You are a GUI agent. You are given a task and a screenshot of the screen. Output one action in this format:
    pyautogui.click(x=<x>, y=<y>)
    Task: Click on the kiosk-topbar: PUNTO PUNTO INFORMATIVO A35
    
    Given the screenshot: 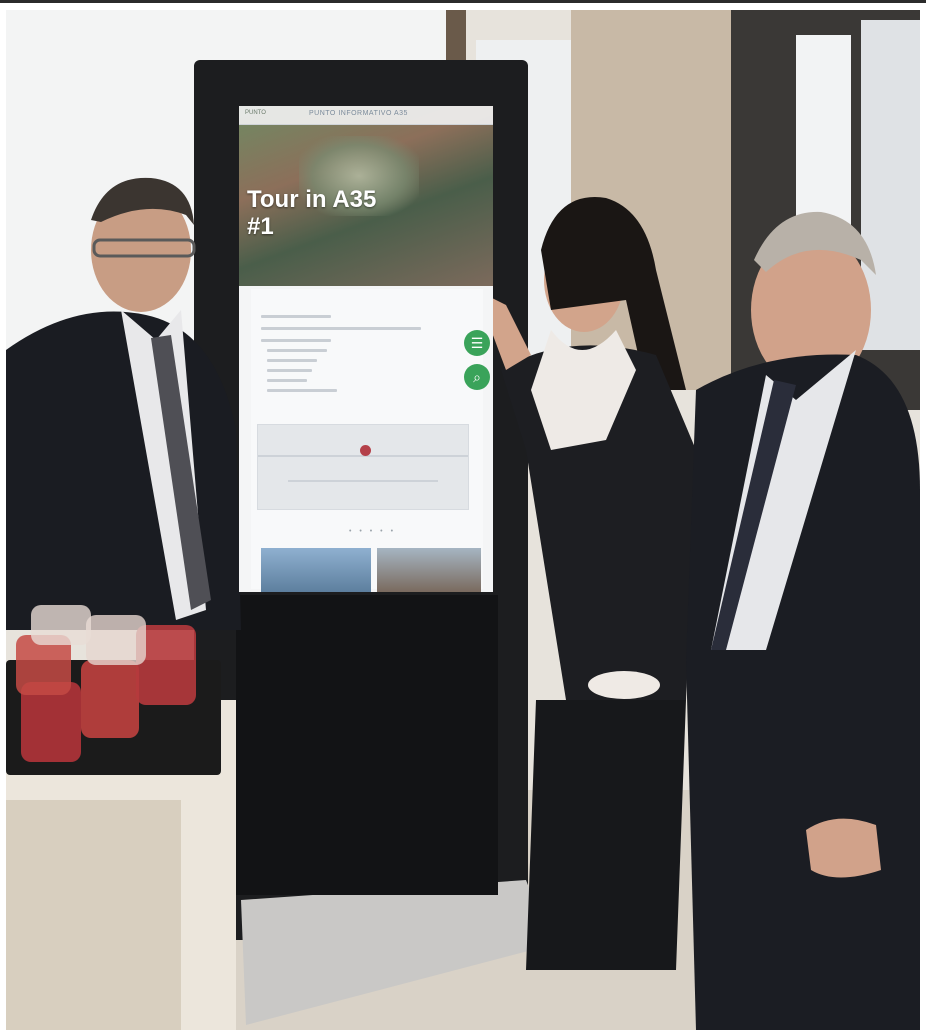 What is the action you would take?
    pyautogui.click(x=366, y=115)
    